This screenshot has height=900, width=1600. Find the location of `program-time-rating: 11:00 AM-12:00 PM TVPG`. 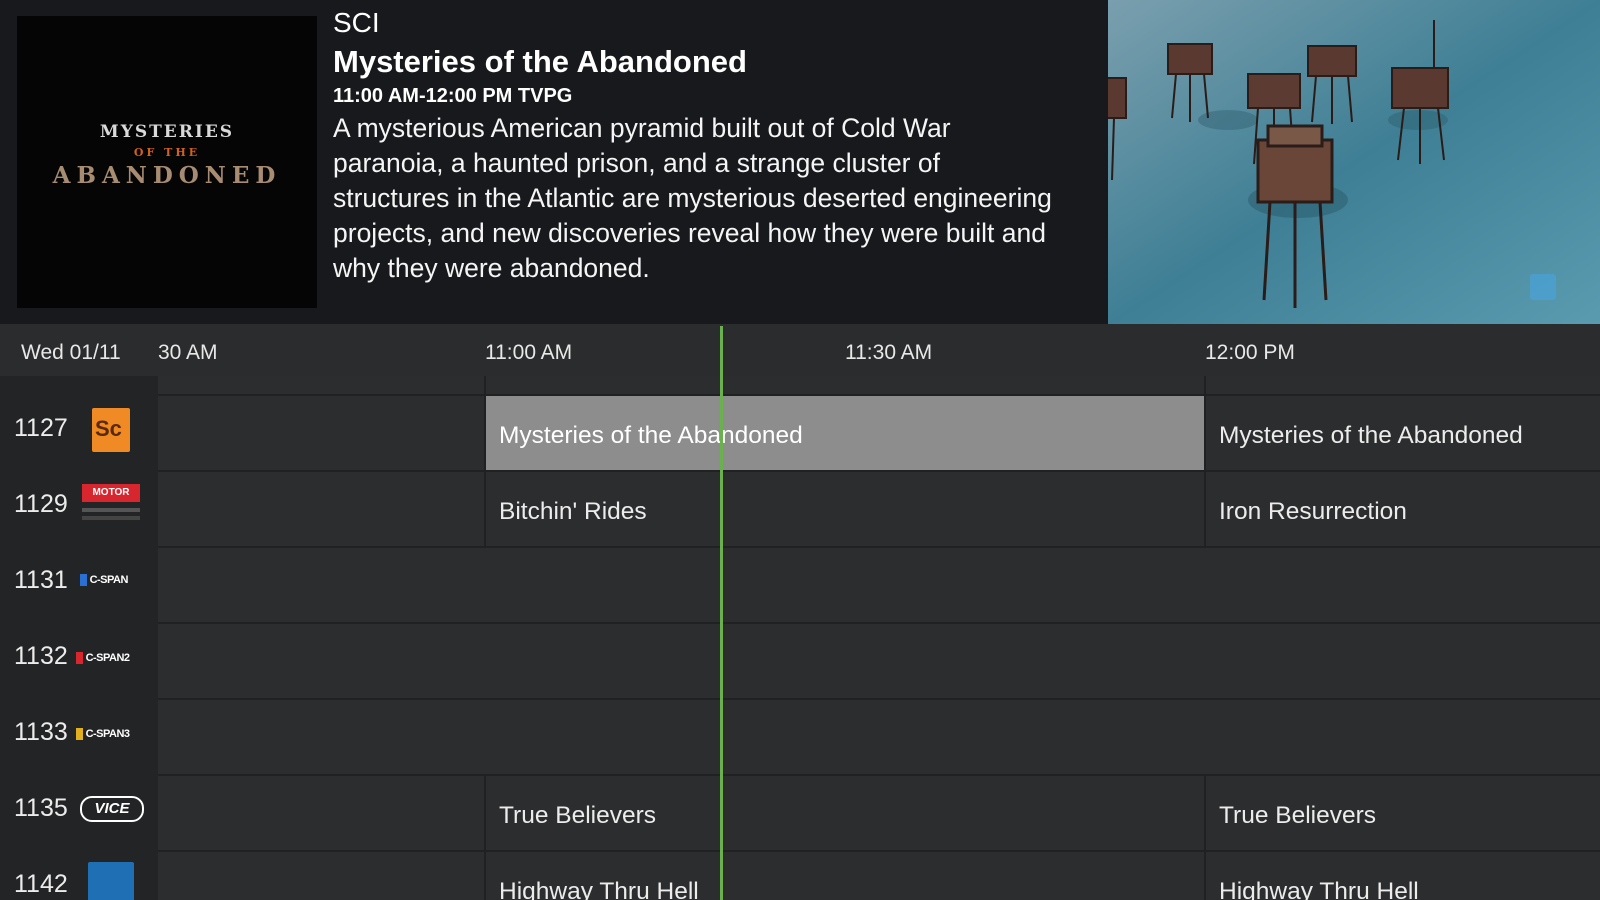

program-time-rating: 11:00 AM-12:00 PM TVPG is located at coordinates (453, 96).